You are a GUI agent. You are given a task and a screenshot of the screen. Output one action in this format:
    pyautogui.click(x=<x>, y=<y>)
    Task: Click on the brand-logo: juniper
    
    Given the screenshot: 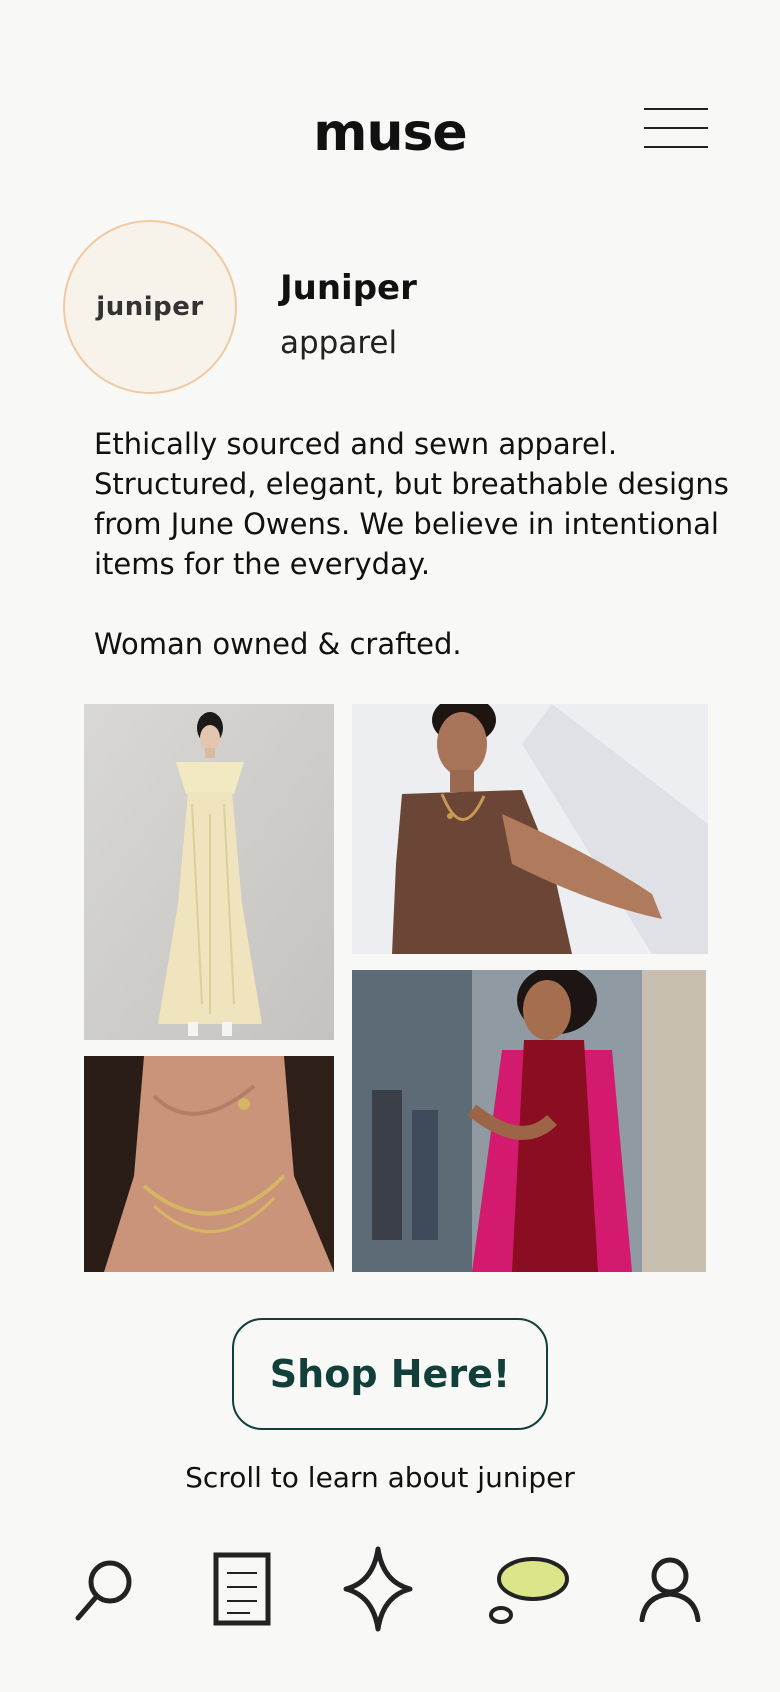 What is the action you would take?
    pyautogui.click(x=150, y=307)
    